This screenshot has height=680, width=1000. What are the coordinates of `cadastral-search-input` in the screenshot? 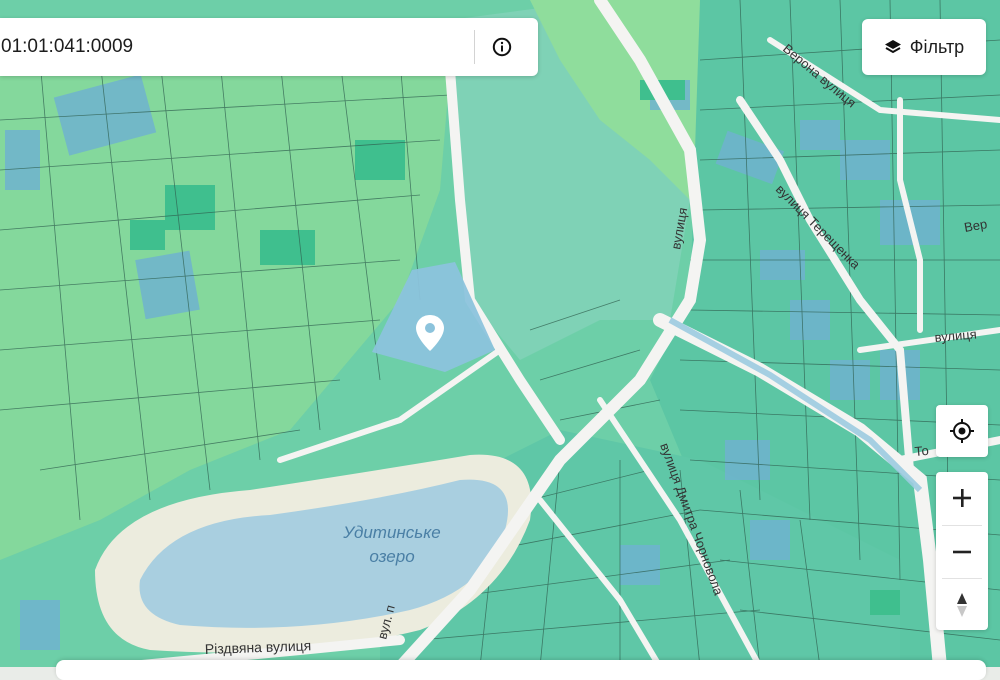 It's located at (235, 47).